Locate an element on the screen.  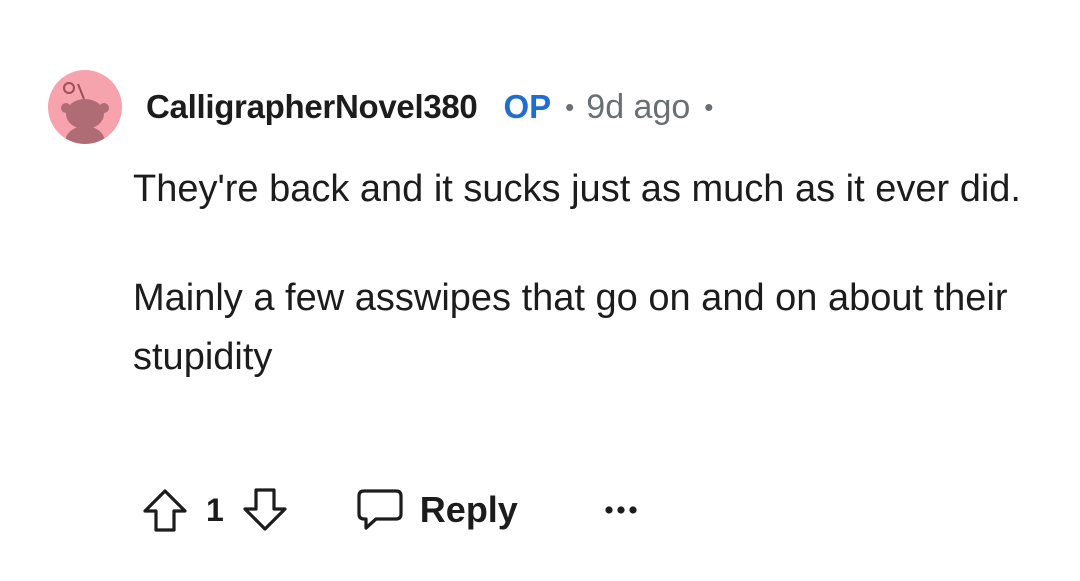
arrow-down-icon is located at coordinates (265, 509).